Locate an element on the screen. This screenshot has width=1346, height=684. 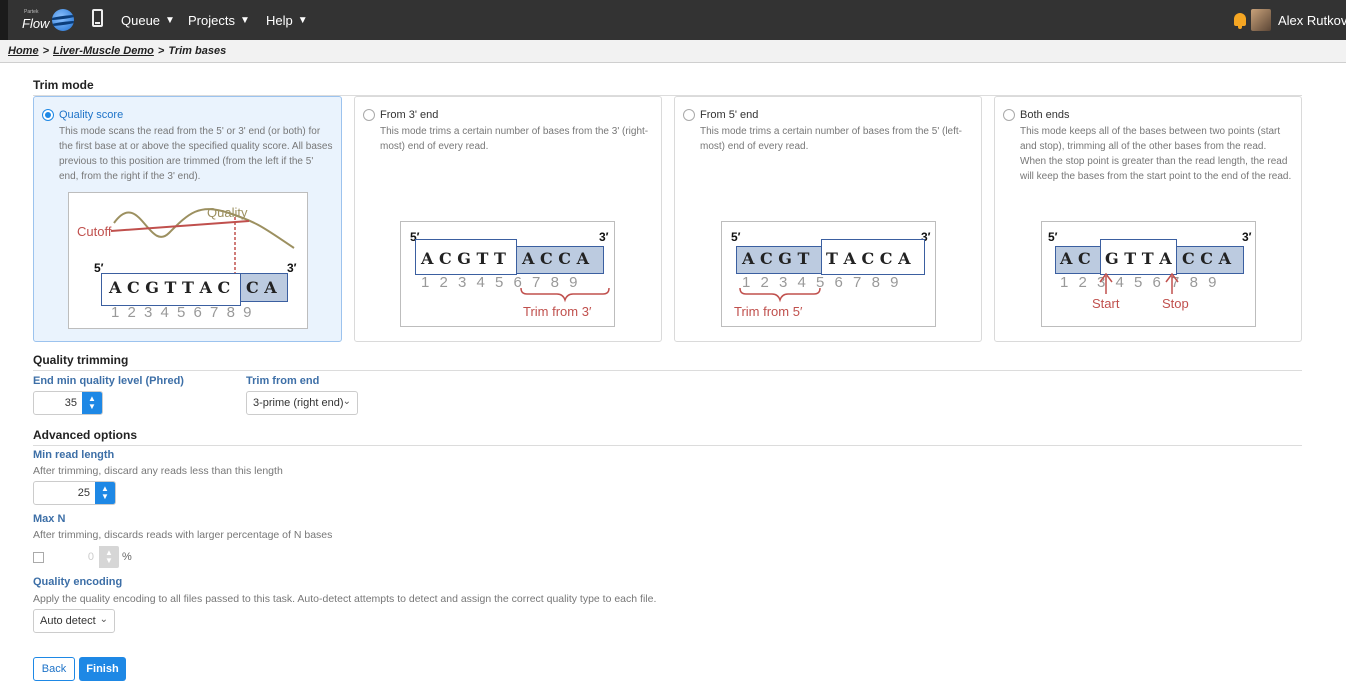
back-button: Back is located at coordinates (54, 669).